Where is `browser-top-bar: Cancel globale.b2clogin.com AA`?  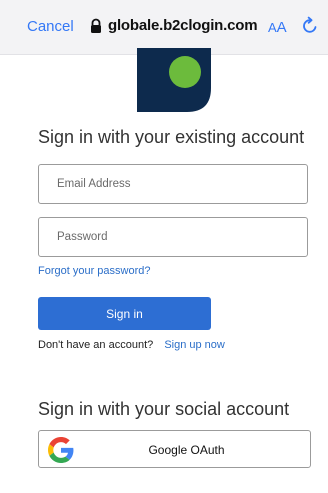
browser-top-bar: Cancel globale.b2clogin.com AA is located at coordinates (164, 27).